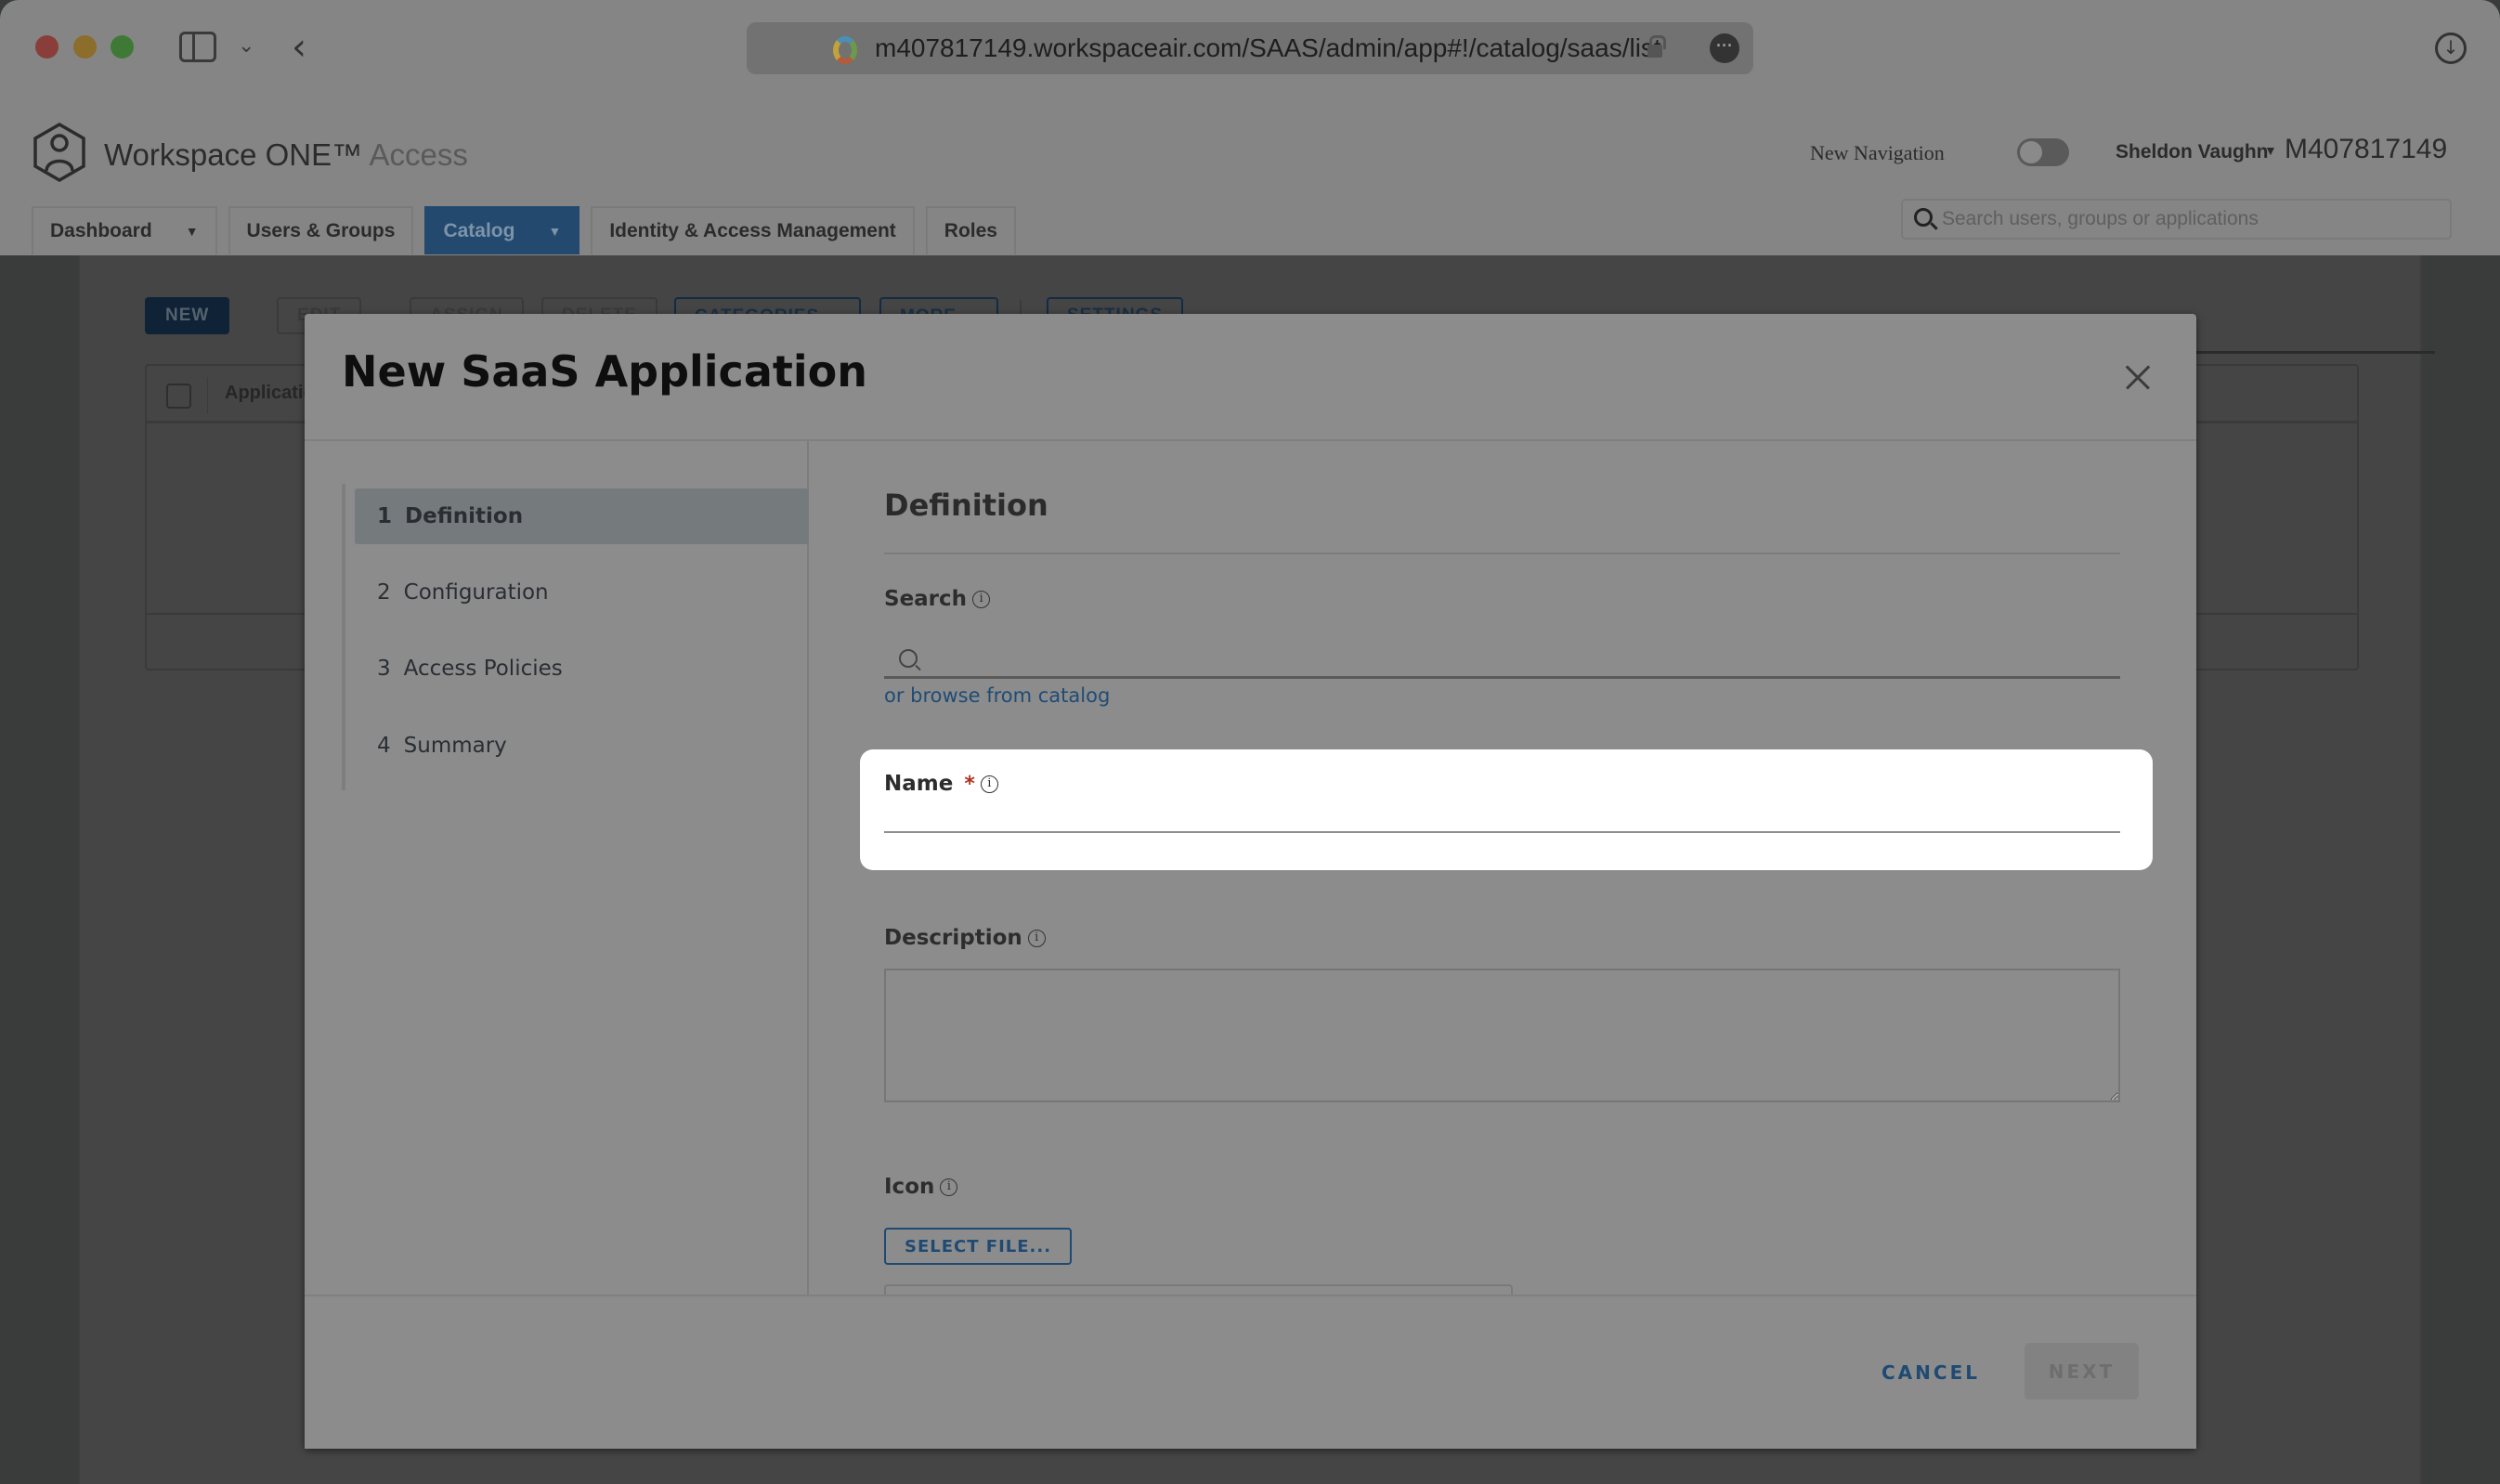  I want to click on back-icon: ‹, so click(299, 47).